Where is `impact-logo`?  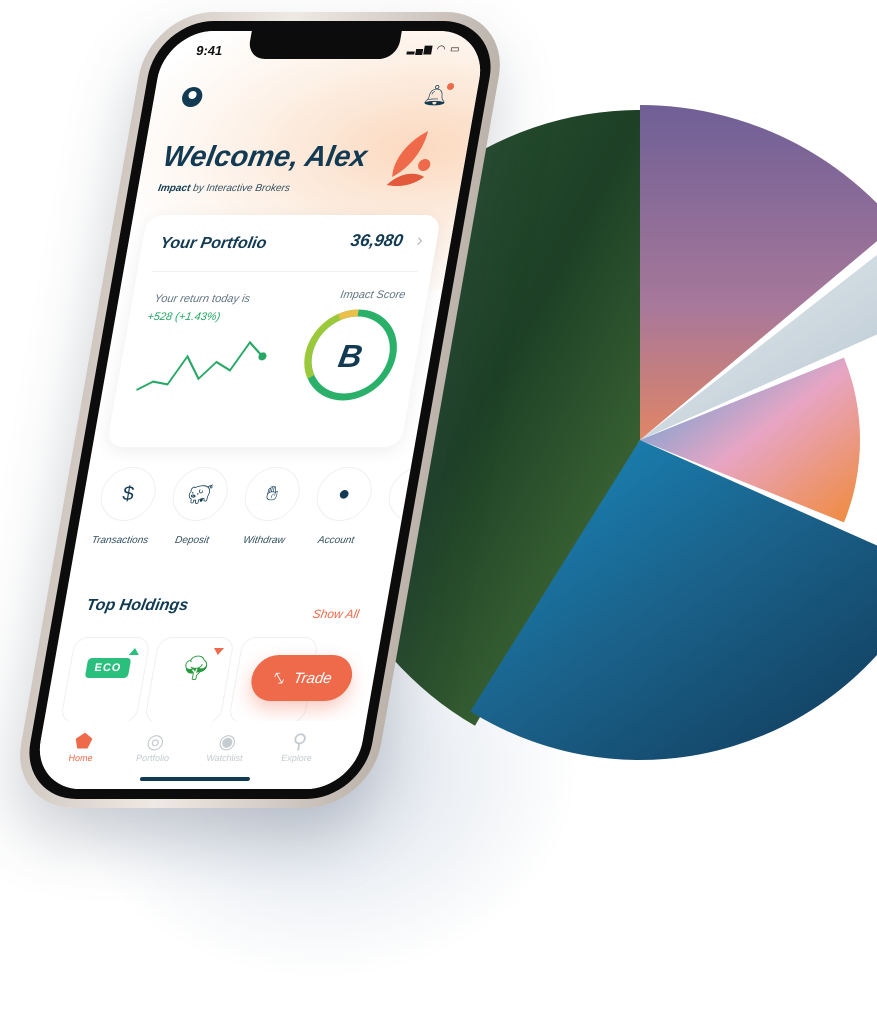 impact-logo is located at coordinates (408, 158).